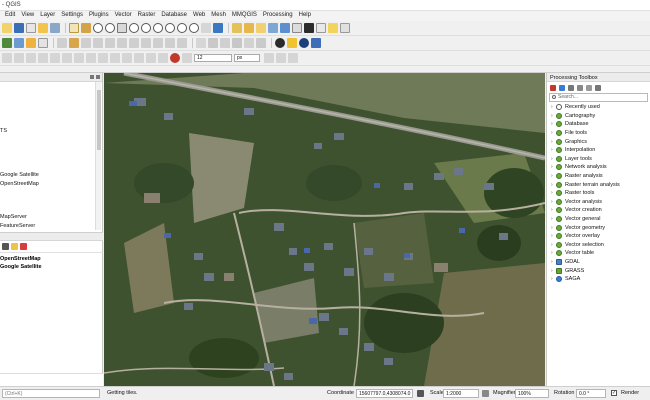  What do you see at coordinates (273, 28) in the screenshot?
I see `attribute-table-icon` at bounding box center [273, 28].